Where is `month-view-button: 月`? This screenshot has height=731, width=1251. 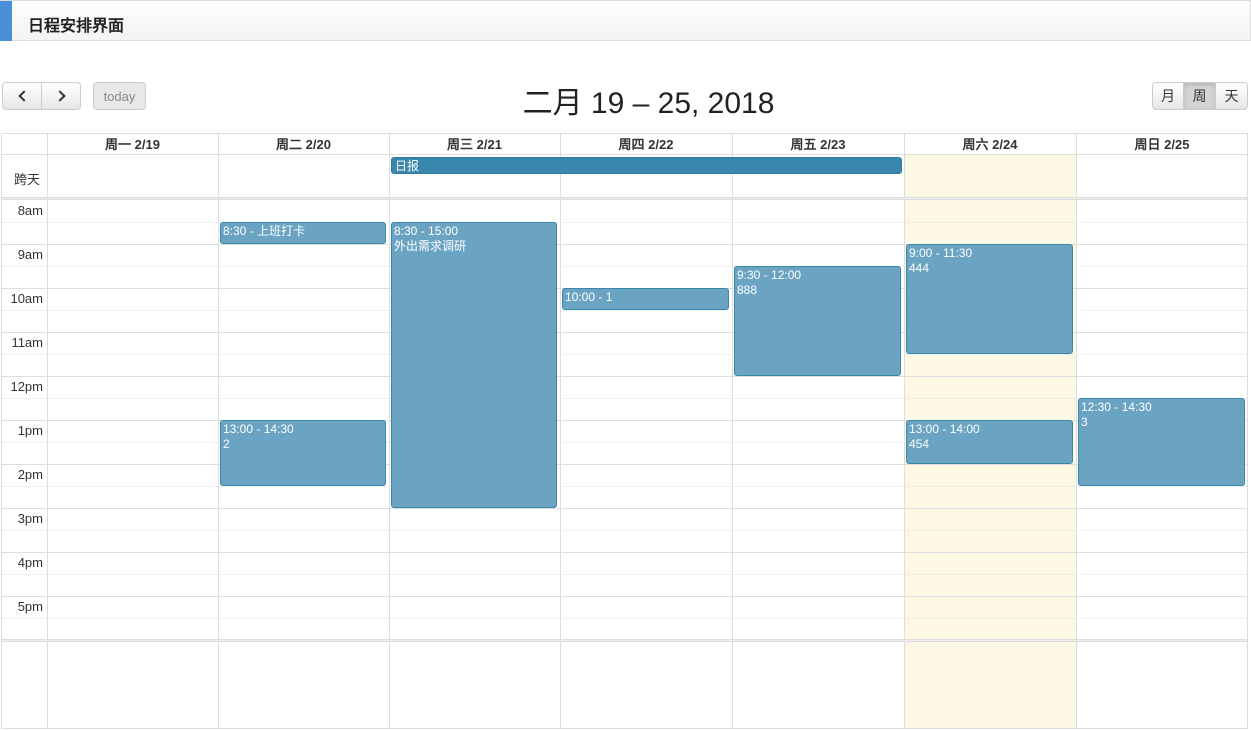 month-view-button: 月 is located at coordinates (1168, 96).